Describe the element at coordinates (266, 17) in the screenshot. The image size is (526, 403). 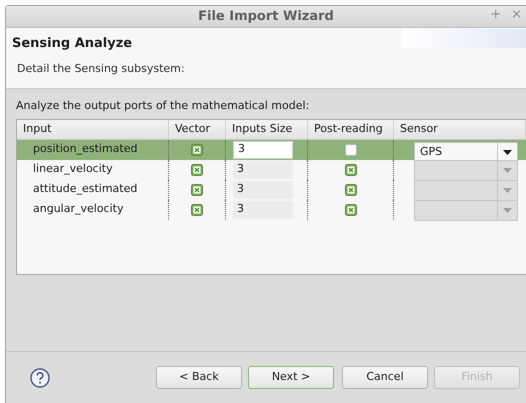
I see `window-title: File Import Wizard` at that location.